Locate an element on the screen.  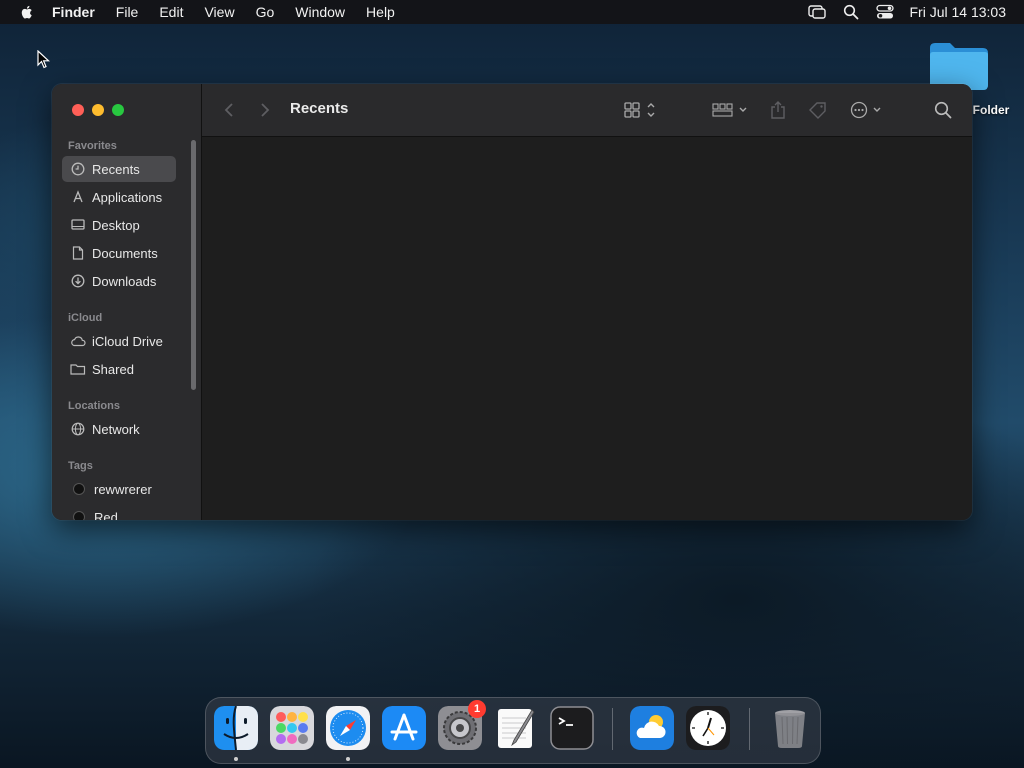
sidebar-item-label: Shared is located at coordinates (113, 369).